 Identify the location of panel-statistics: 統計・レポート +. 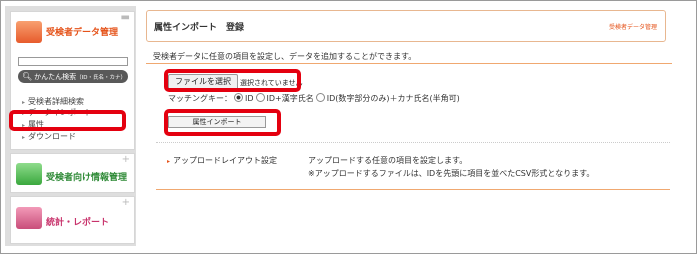
(72, 220).